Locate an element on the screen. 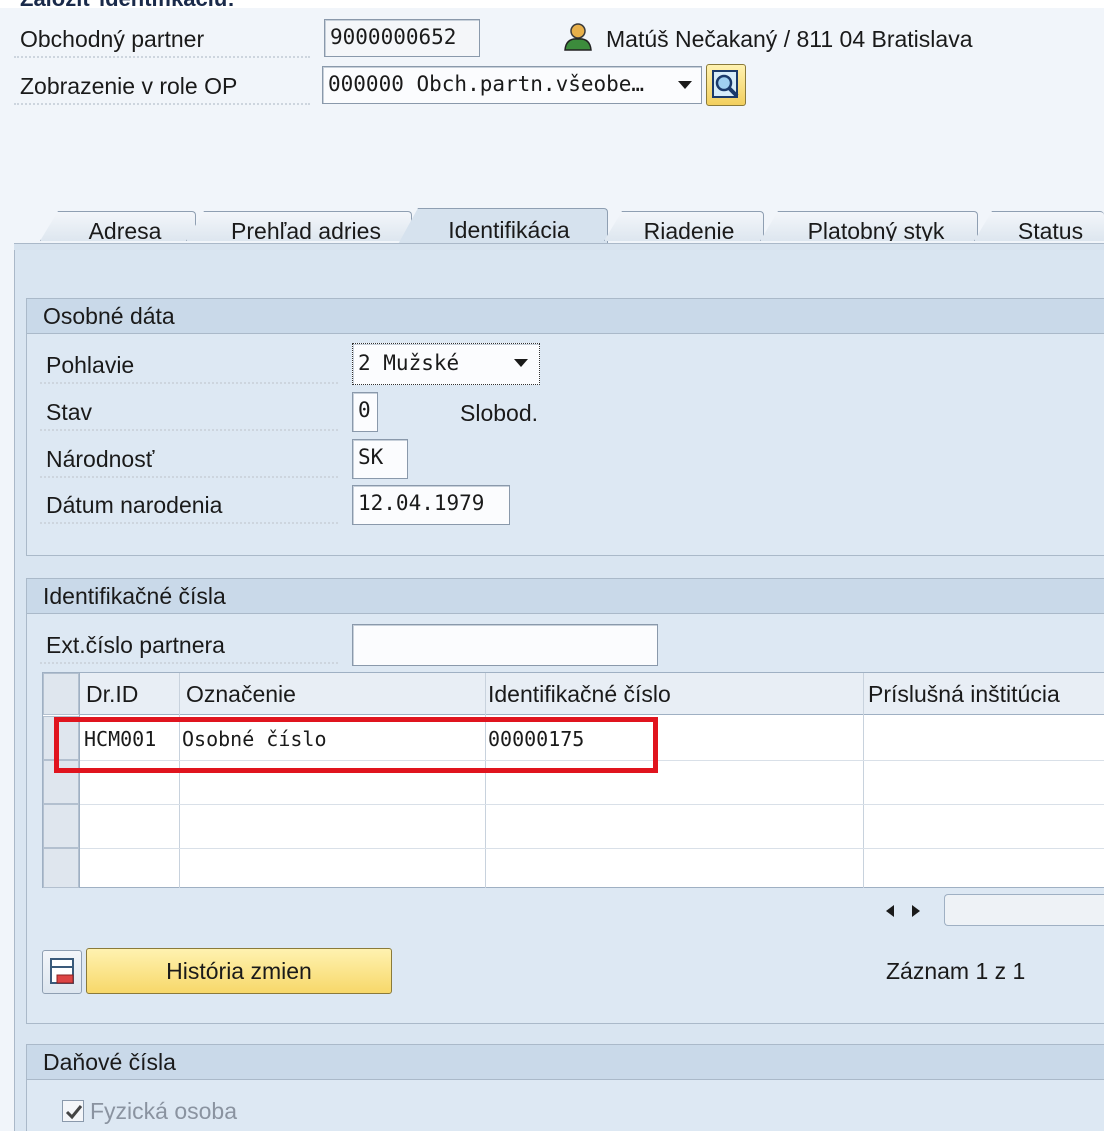  partner-description: Matúš Nečakaný / 811 04 Bratislava is located at coordinates (789, 39).